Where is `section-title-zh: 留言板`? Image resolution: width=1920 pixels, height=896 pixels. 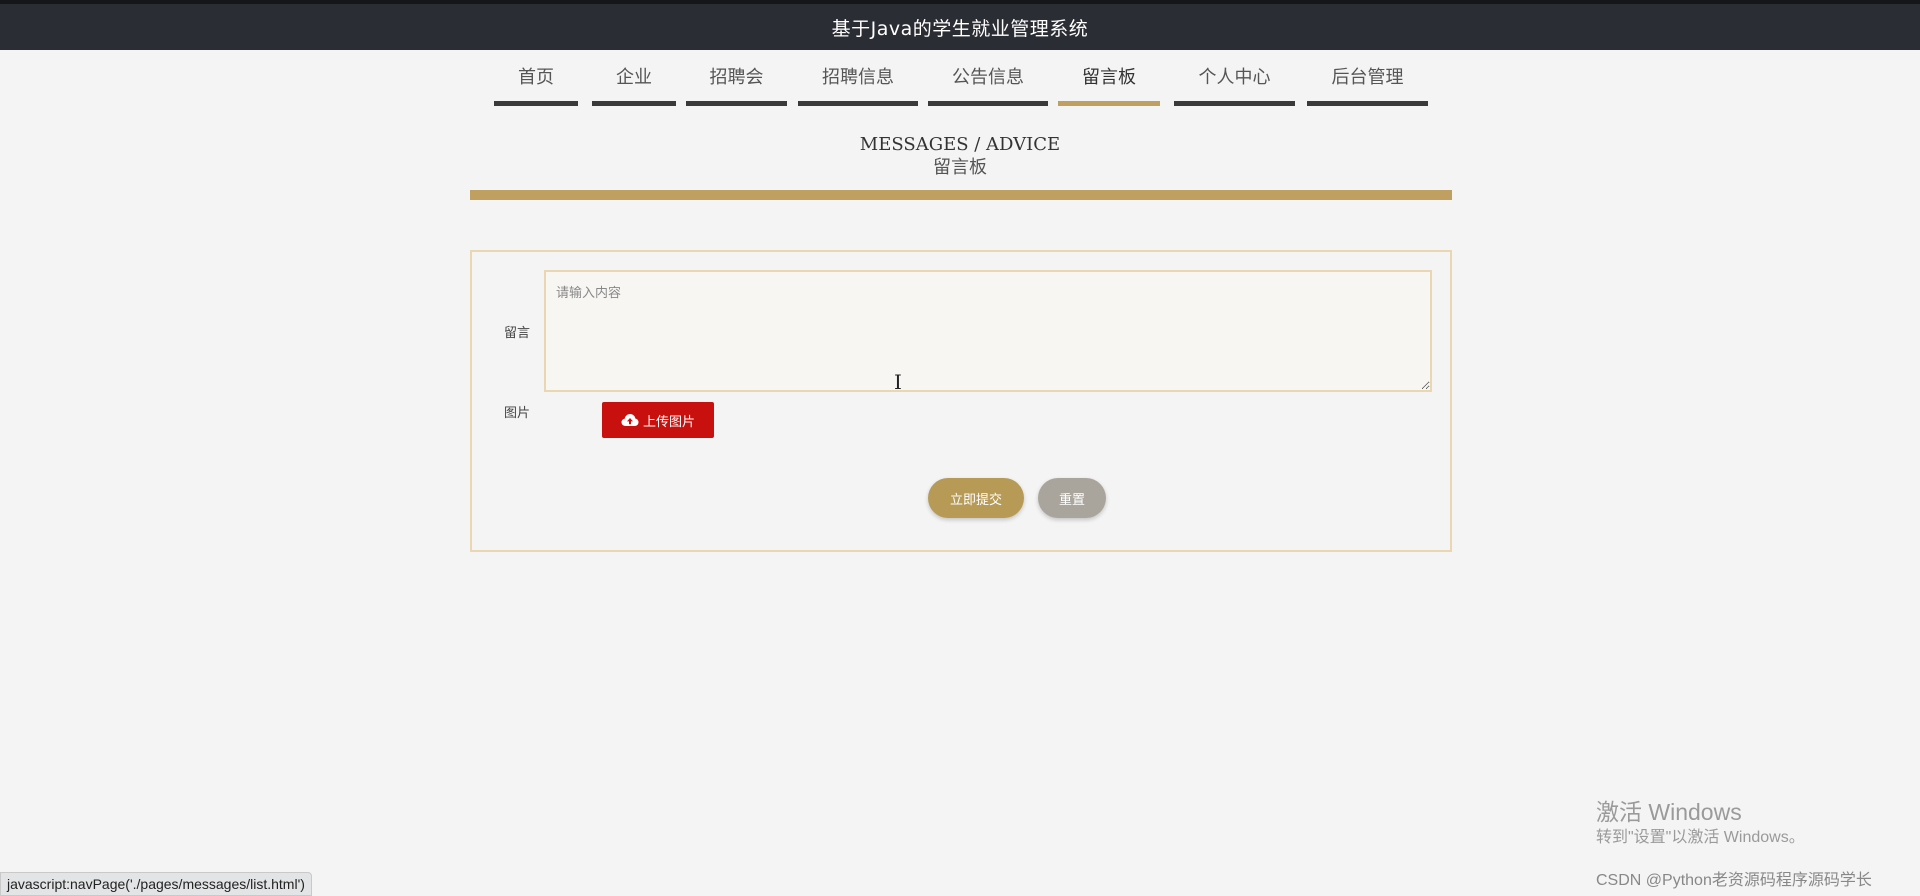 section-title-zh: 留言板 is located at coordinates (960, 167).